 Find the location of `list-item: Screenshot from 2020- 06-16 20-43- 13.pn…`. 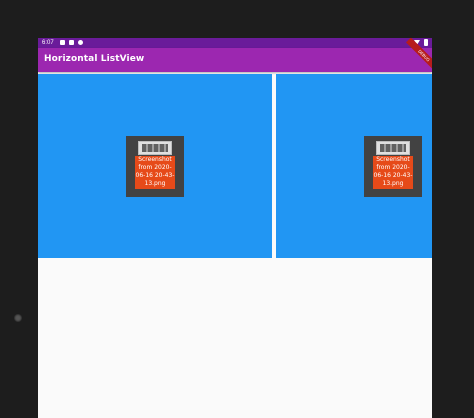

list-item: Screenshot from 2020- 06-16 20-43- 13.pn… is located at coordinates (354, 166).